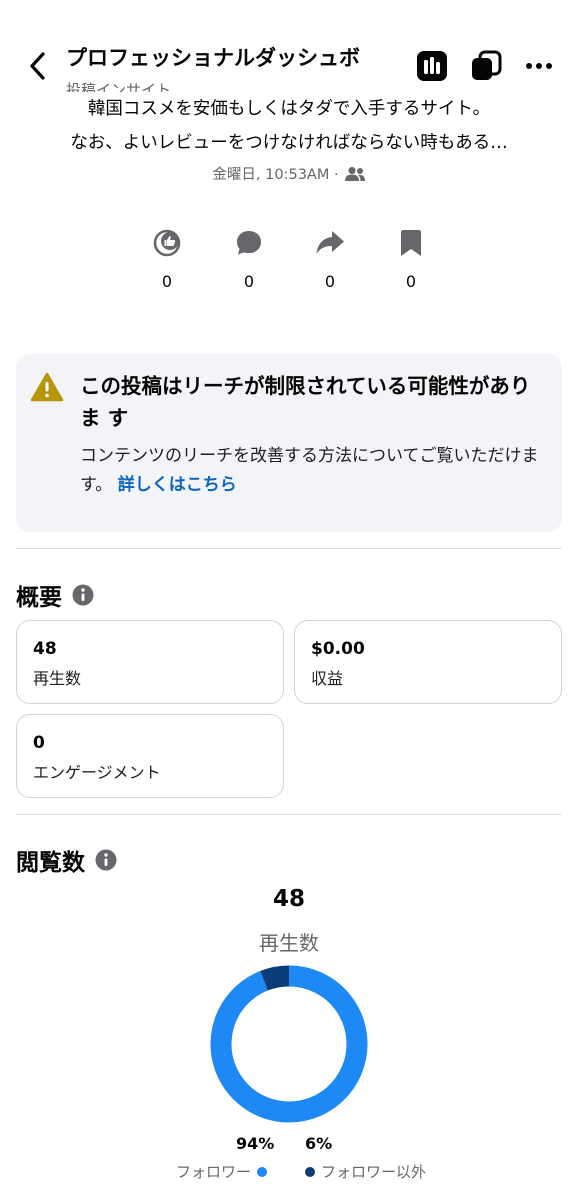  I want to click on bar-chart-icon, so click(432, 66).